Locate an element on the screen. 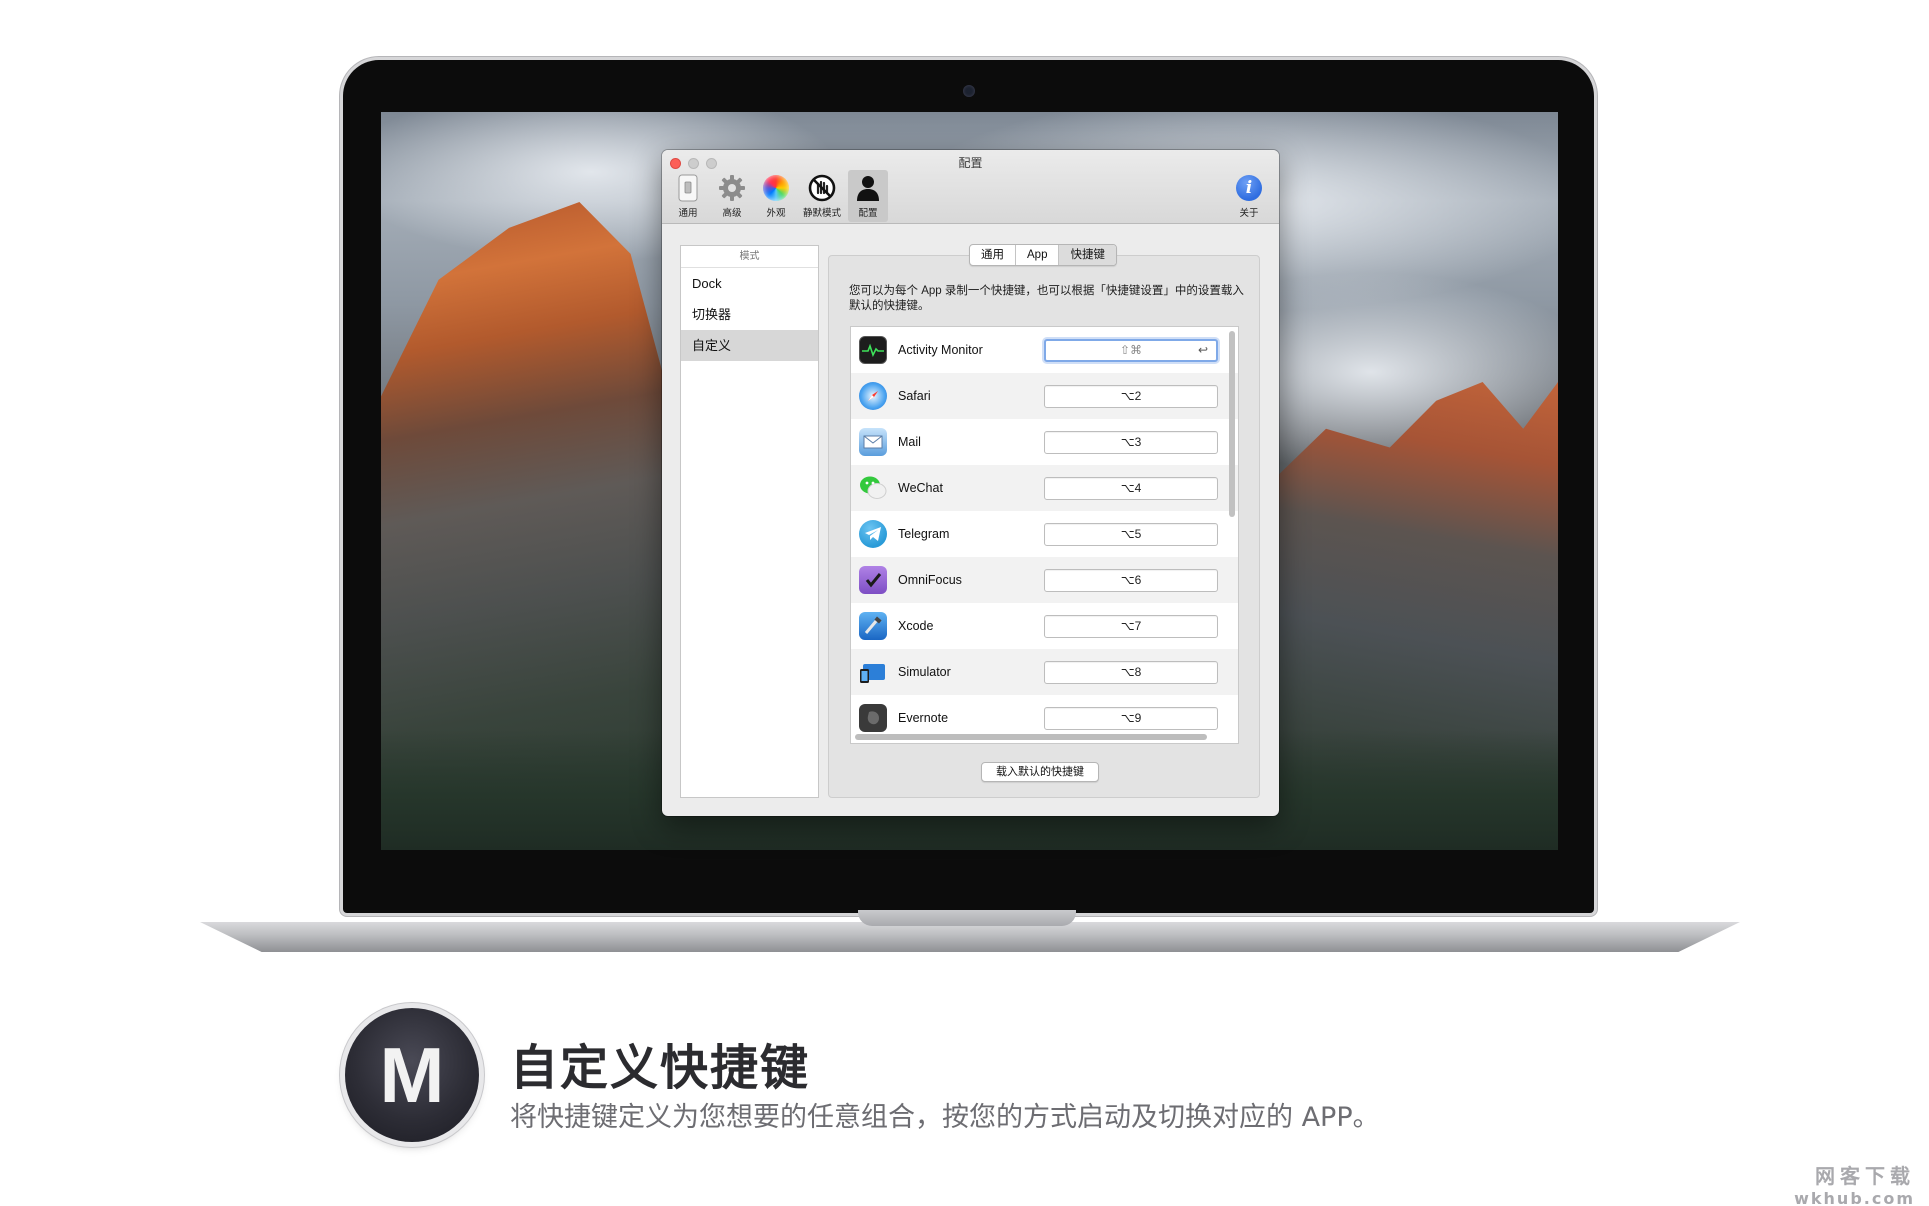  table-row: Mail ⌥3 is located at coordinates (1044, 442).